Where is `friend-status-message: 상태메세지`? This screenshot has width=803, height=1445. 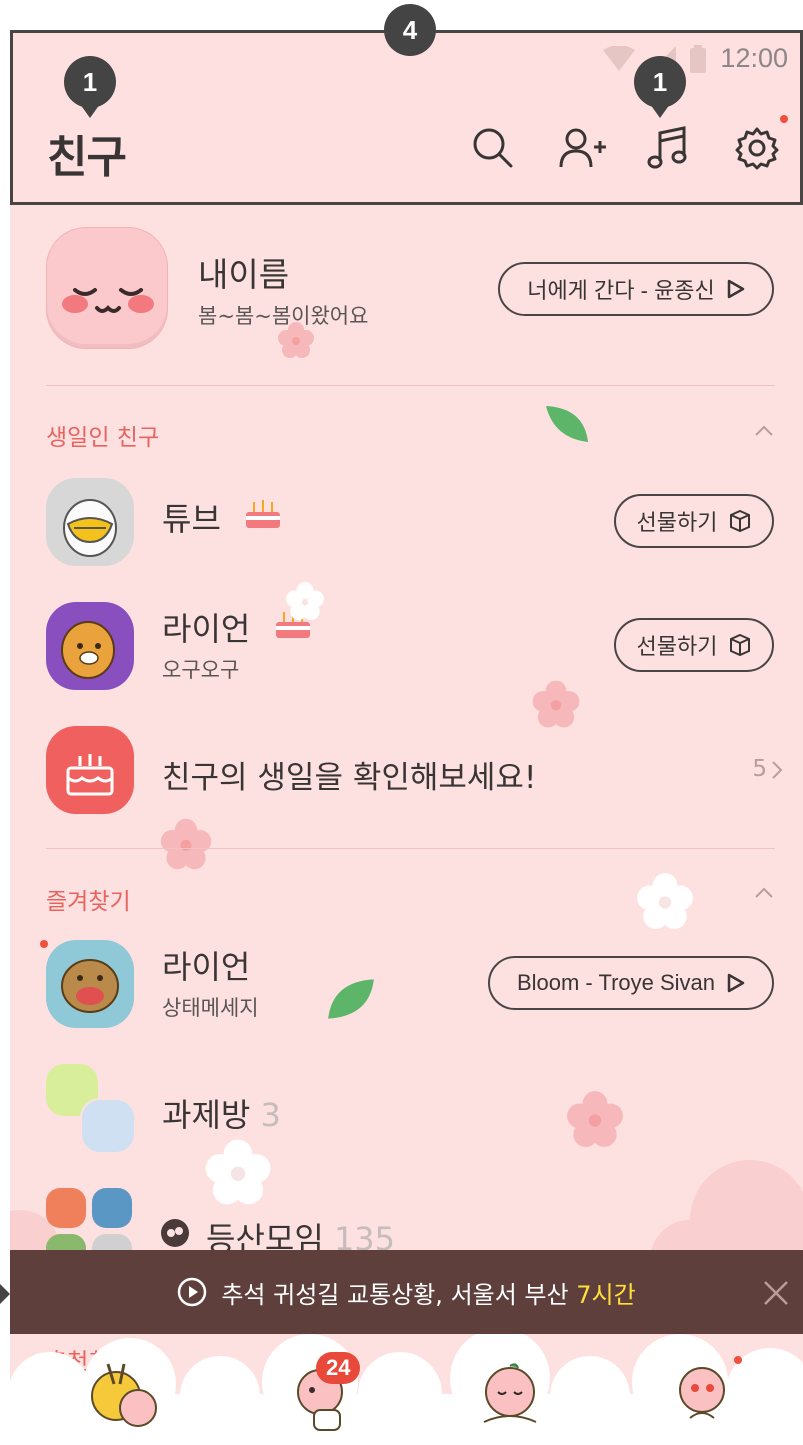
friend-status-message: 상태메세지 is located at coordinates (210, 1008).